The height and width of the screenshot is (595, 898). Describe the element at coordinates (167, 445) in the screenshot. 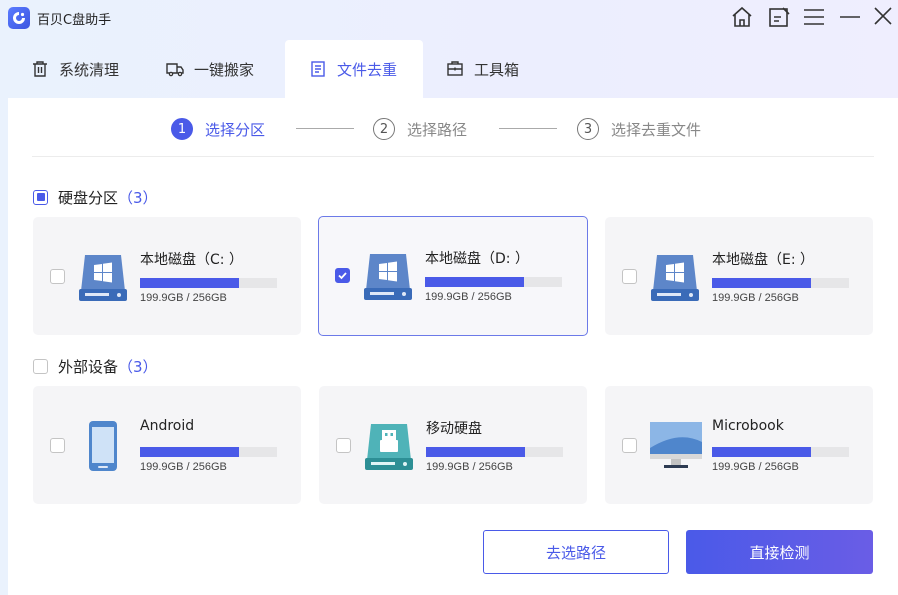

I see `device-card-android: Android 199.9GB / 256GB` at that location.